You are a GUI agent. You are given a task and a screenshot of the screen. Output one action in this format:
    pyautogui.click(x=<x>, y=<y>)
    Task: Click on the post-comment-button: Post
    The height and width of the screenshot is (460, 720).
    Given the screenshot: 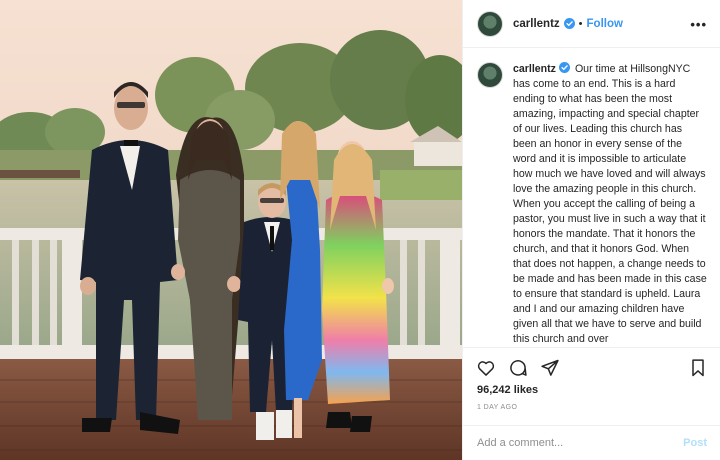 What is the action you would take?
    pyautogui.click(x=695, y=443)
    